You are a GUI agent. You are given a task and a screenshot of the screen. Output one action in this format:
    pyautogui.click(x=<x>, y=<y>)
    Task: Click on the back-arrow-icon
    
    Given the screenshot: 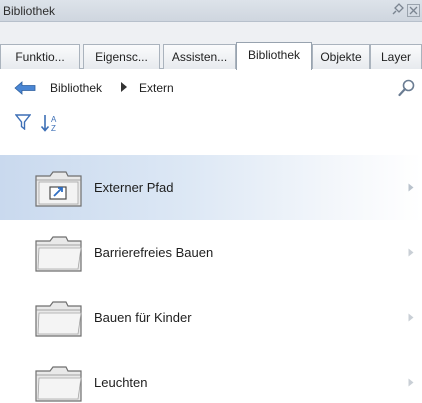 What is the action you would take?
    pyautogui.click(x=25, y=88)
    